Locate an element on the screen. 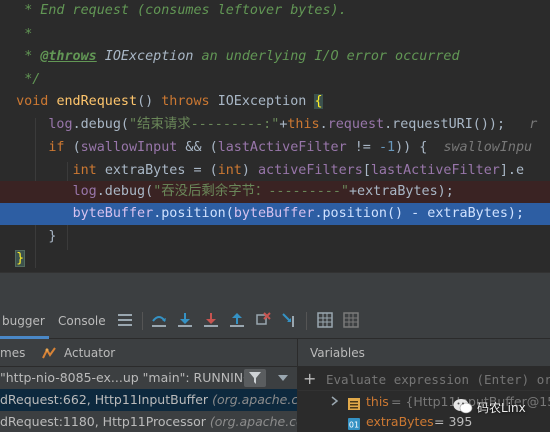  tab-debugger: bugger is located at coordinates (24, 321).